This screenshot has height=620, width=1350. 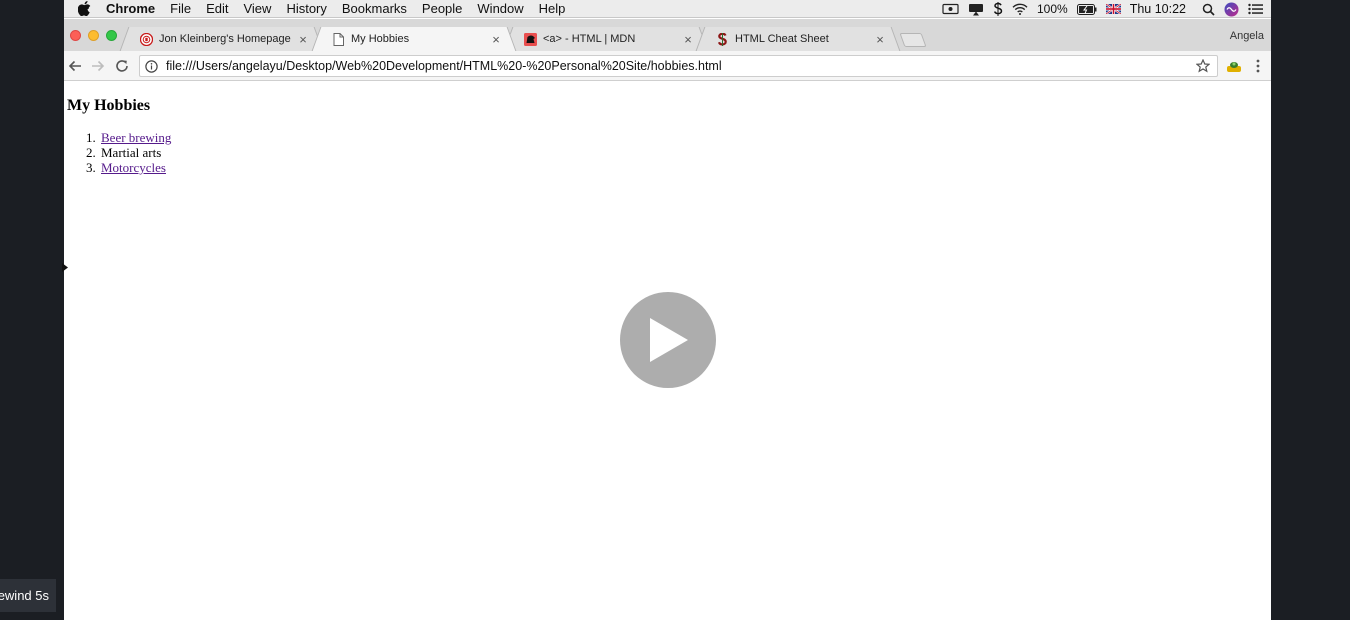 What do you see at coordinates (75, 35) in the screenshot?
I see `window-close-button` at bounding box center [75, 35].